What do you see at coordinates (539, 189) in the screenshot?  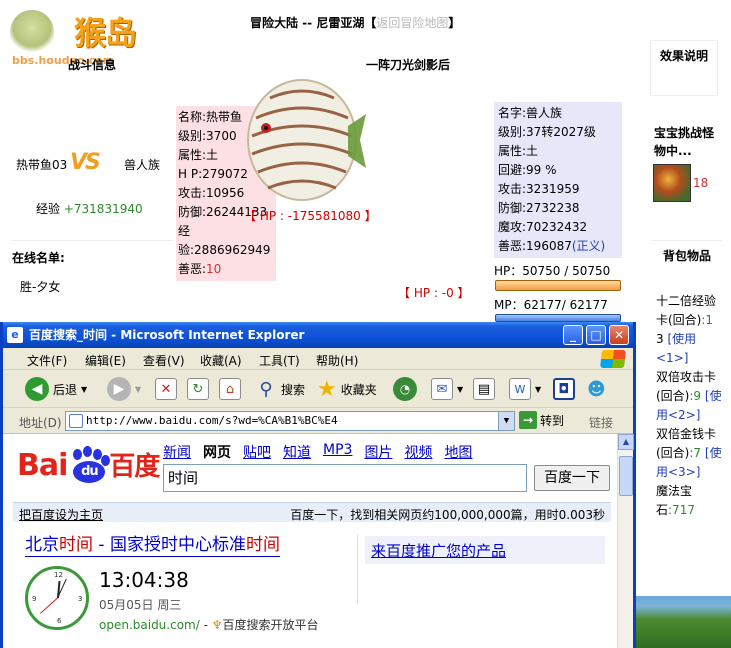 I see `enemy-stat-attack: 攻击:3231959` at bounding box center [539, 189].